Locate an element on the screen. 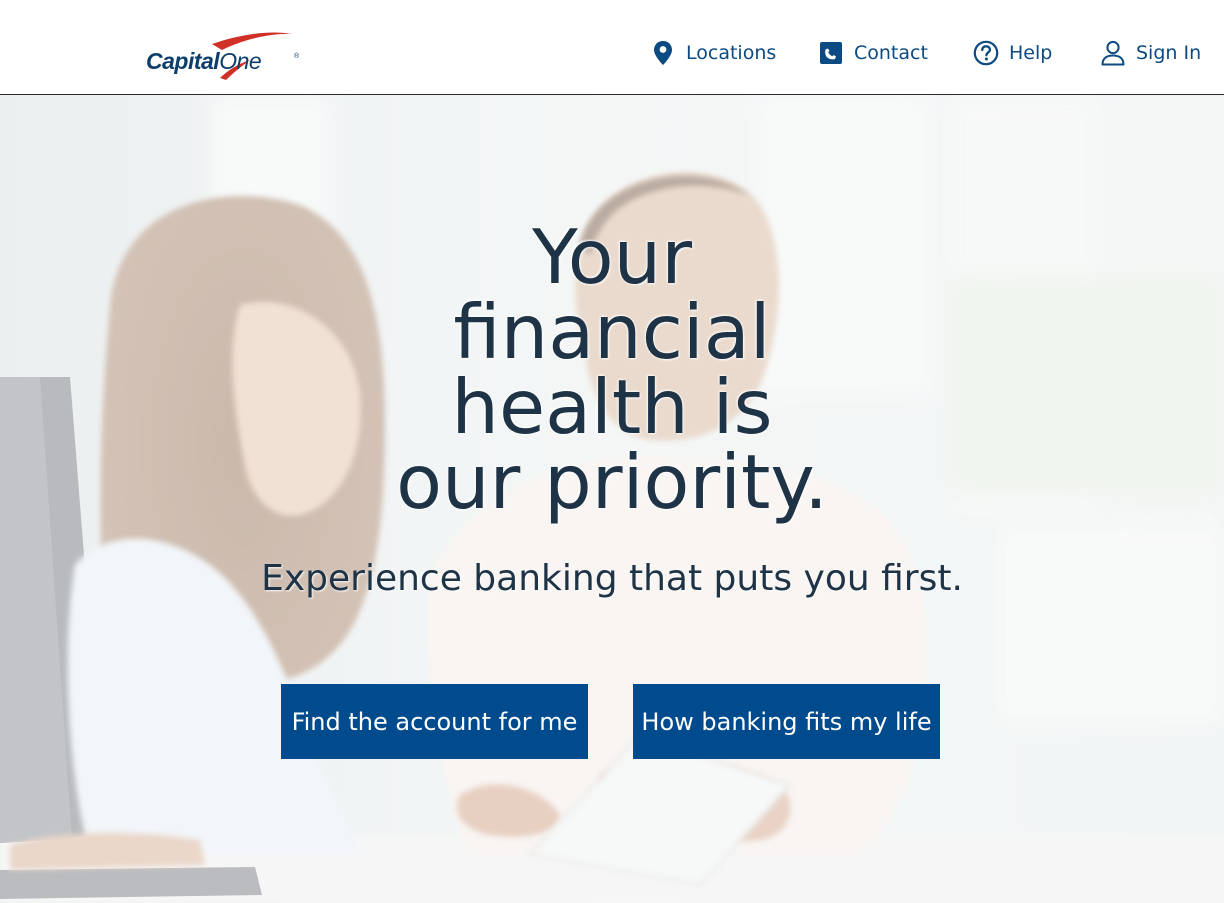 The image size is (1224, 903). nav-help: Help is located at coordinates (1012, 53).